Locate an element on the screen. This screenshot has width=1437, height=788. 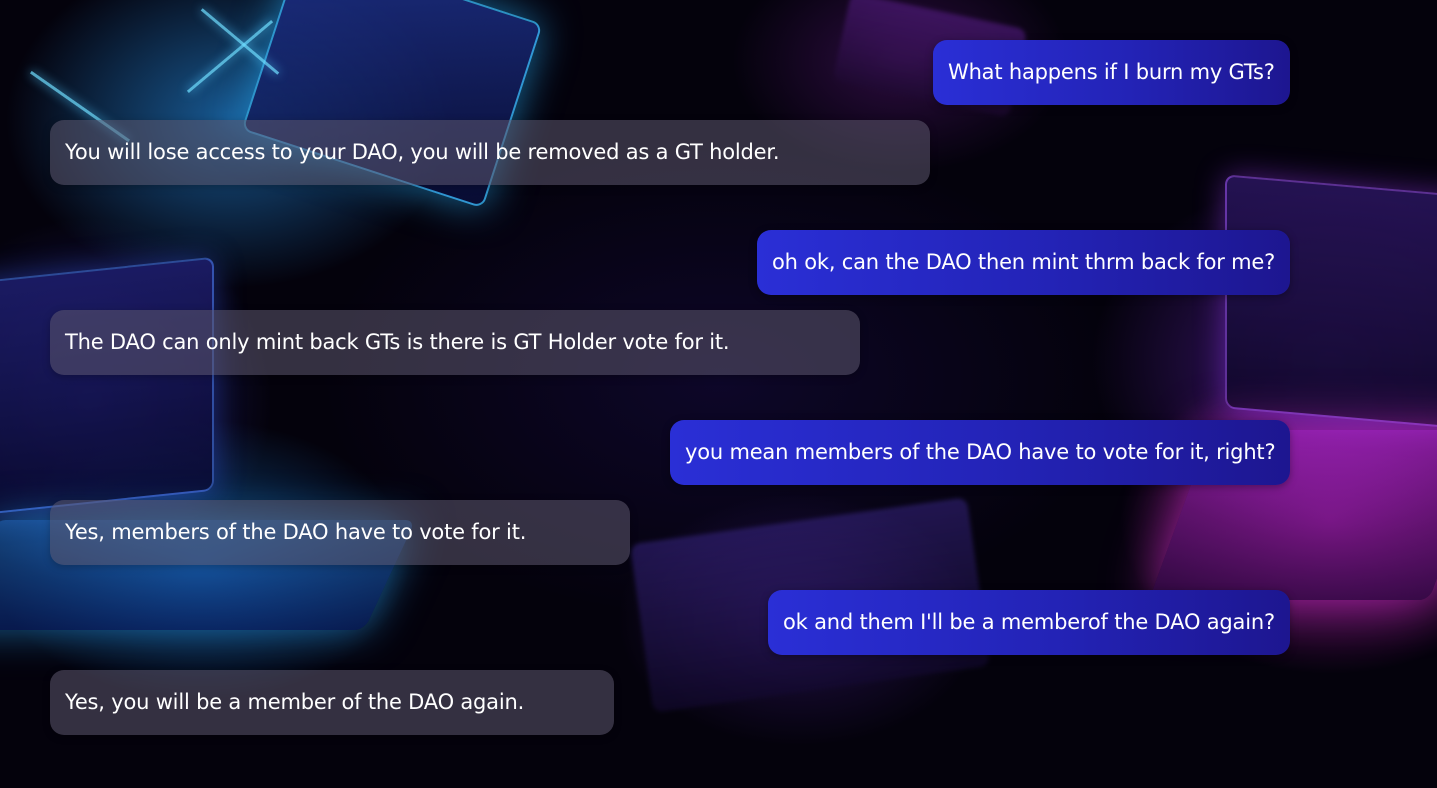
user-message: What happens if I burn my GTs? is located at coordinates (1111, 72).